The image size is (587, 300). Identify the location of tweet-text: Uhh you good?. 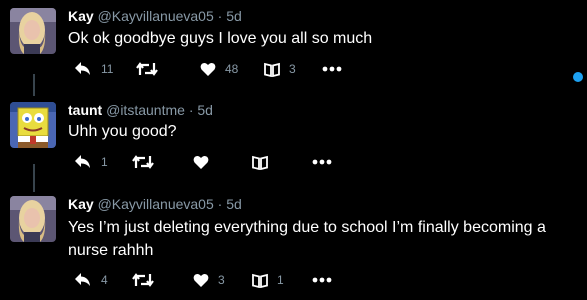
(122, 131).